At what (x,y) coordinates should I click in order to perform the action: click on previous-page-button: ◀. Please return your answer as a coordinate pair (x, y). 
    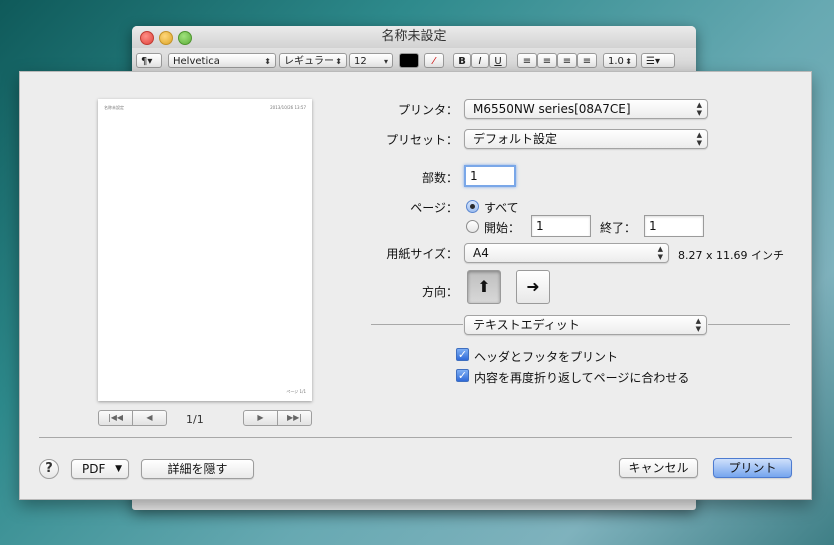
    Looking at the image, I should click on (150, 418).